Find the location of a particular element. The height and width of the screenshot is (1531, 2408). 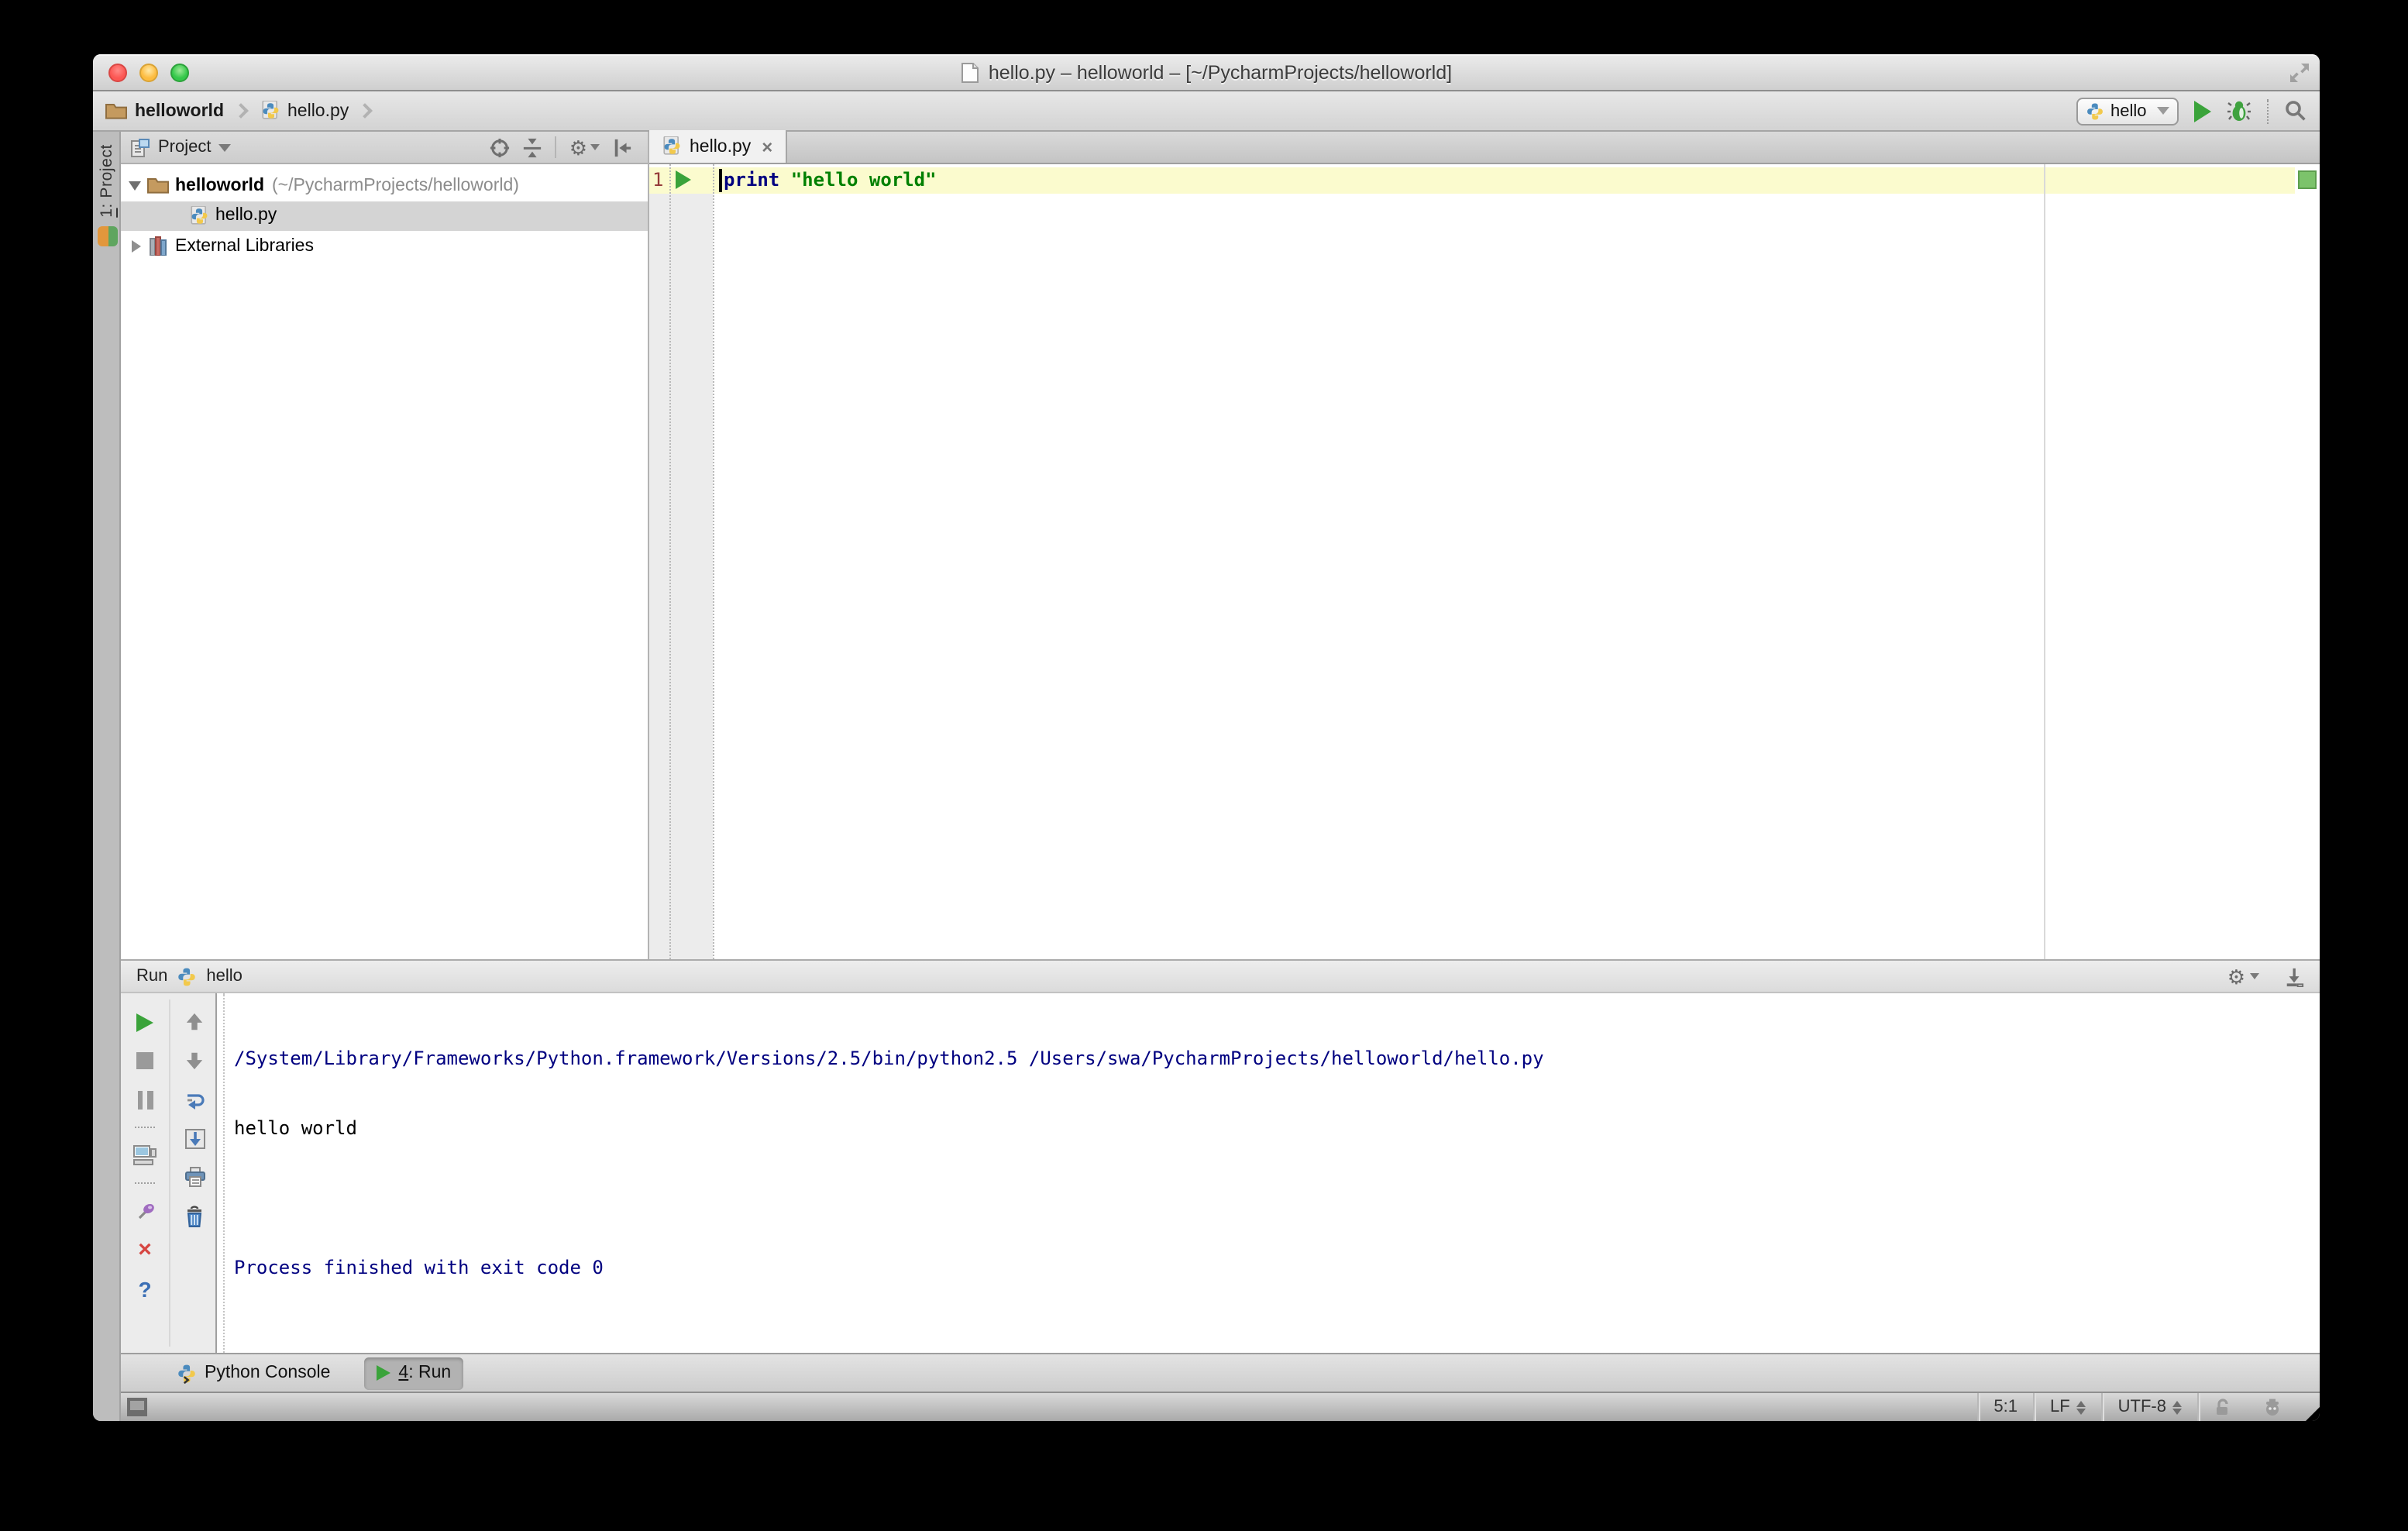

down-stack-trace-icon is located at coordinates (194, 1061).